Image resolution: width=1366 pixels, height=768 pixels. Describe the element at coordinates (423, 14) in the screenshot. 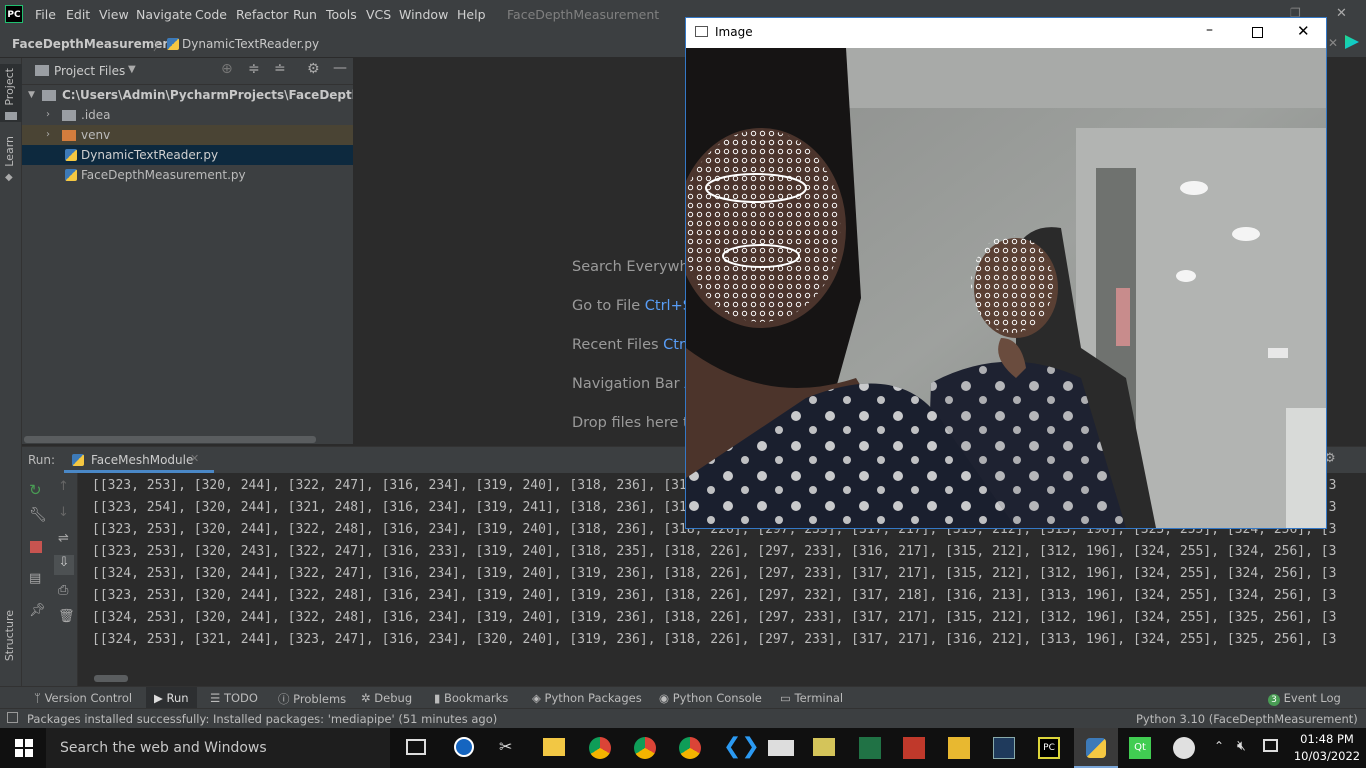

I see `menu-window: Window` at that location.